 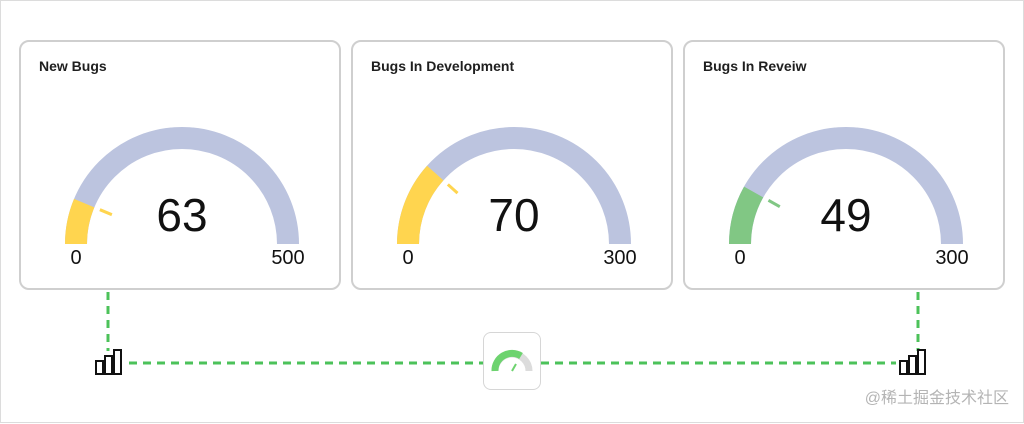 I want to click on gauge-bugs-in-development: 70 0 300, so click(x=517, y=198).